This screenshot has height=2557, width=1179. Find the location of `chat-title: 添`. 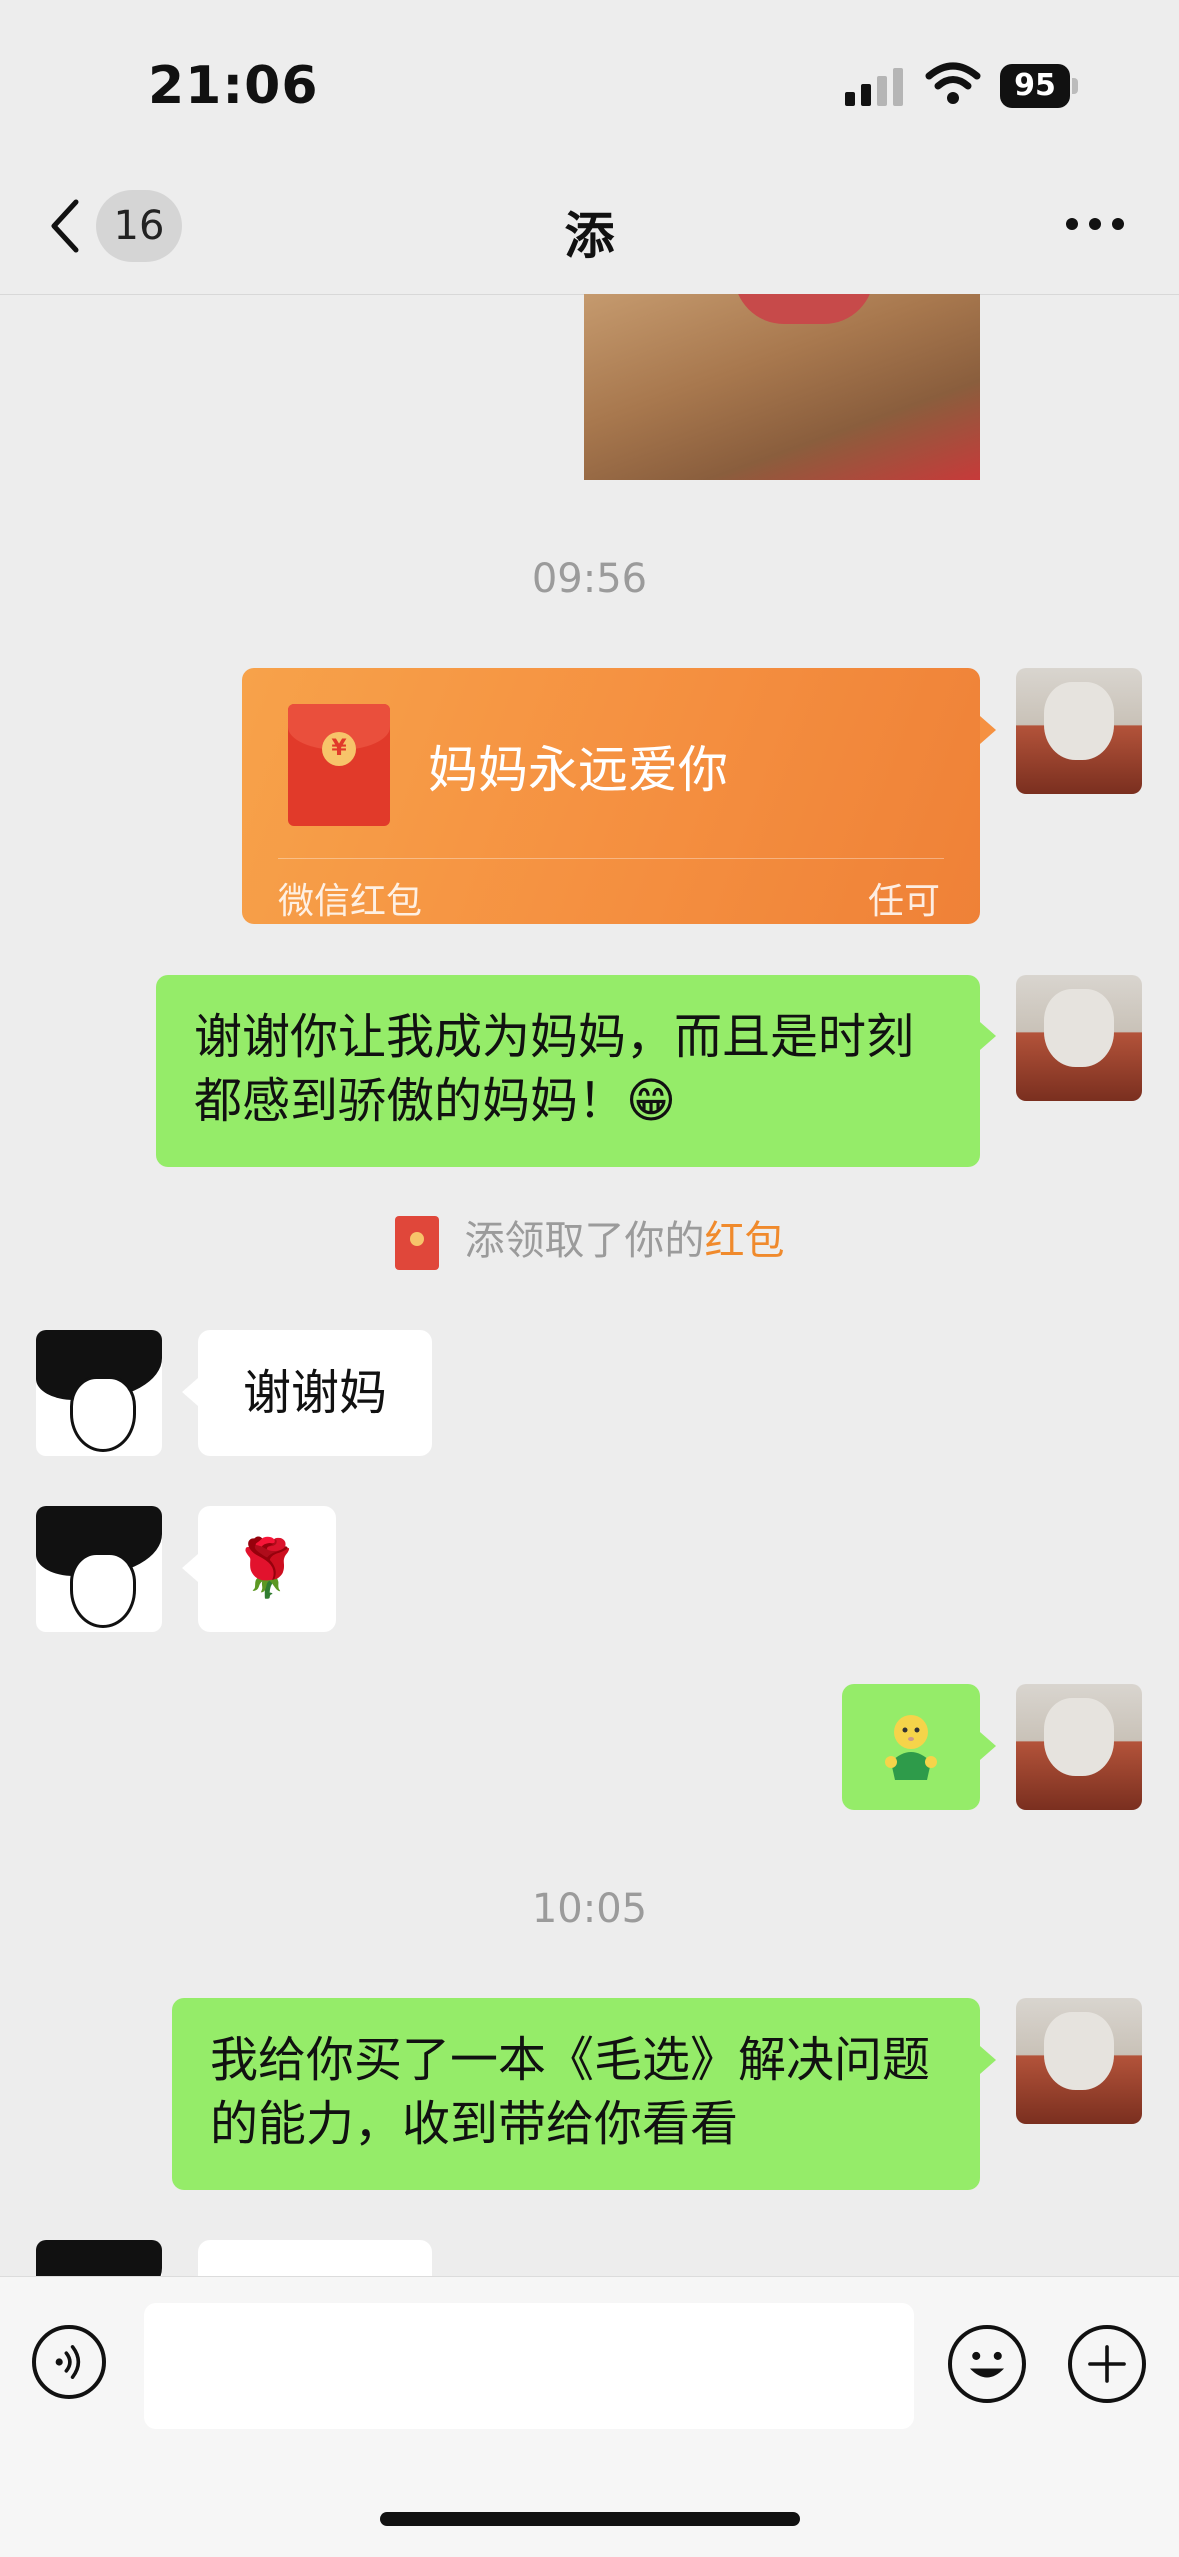

chat-title: 添 is located at coordinates (589, 236).